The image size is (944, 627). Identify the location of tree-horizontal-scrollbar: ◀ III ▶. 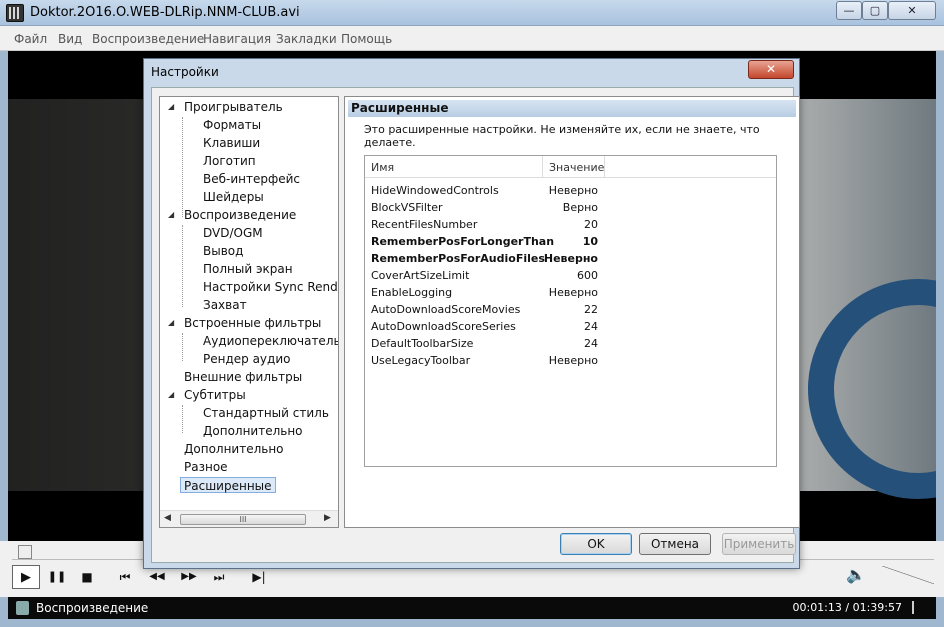
(249, 518).